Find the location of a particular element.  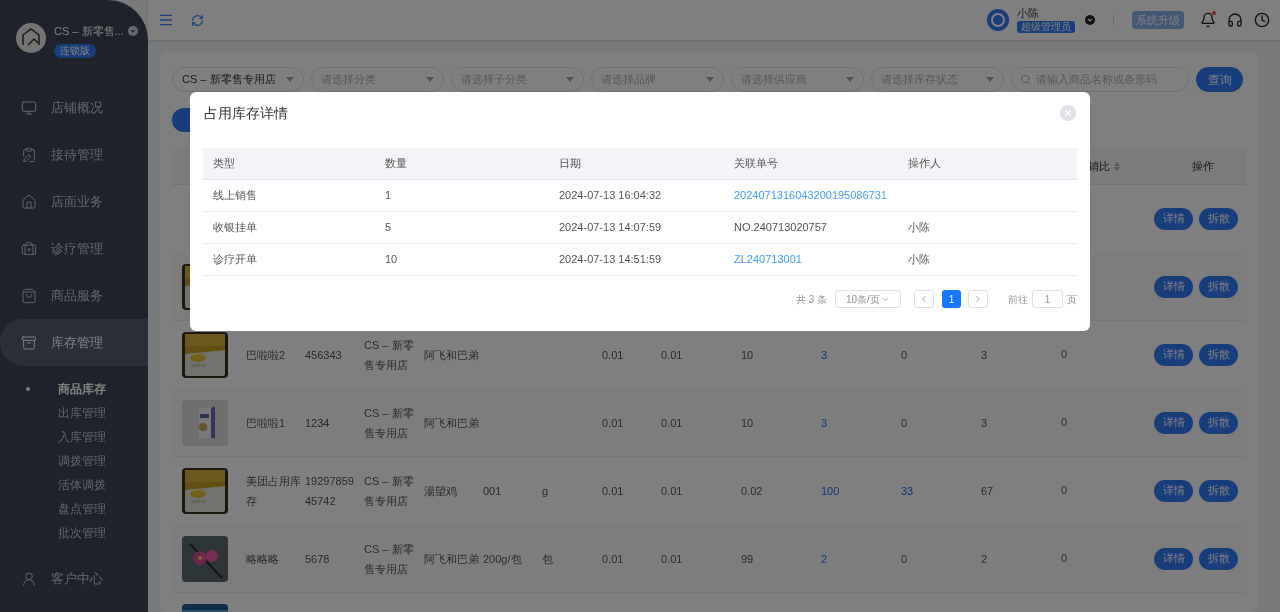

table-cell: 小陈 is located at coordinates (919, 259).